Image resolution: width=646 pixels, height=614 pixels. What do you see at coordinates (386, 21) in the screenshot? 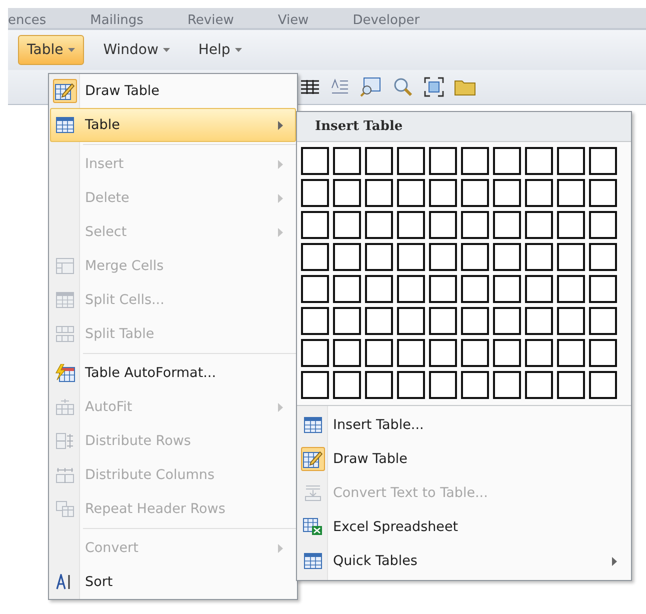
I see `ribbon-tab: Developer` at bounding box center [386, 21].